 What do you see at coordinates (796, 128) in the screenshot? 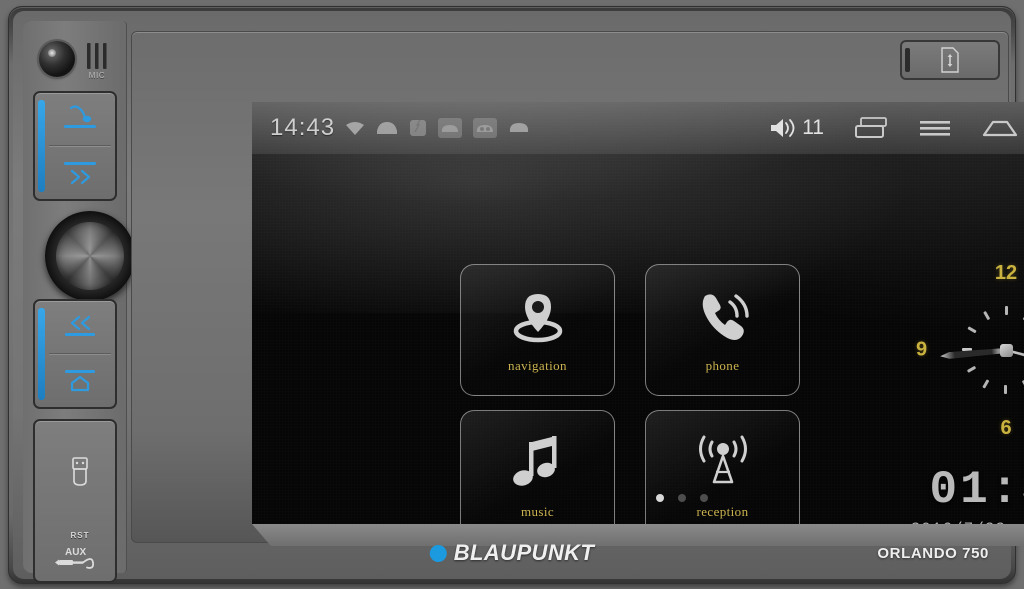
I see `volume-indicator: 11` at bounding box center [796, 128].